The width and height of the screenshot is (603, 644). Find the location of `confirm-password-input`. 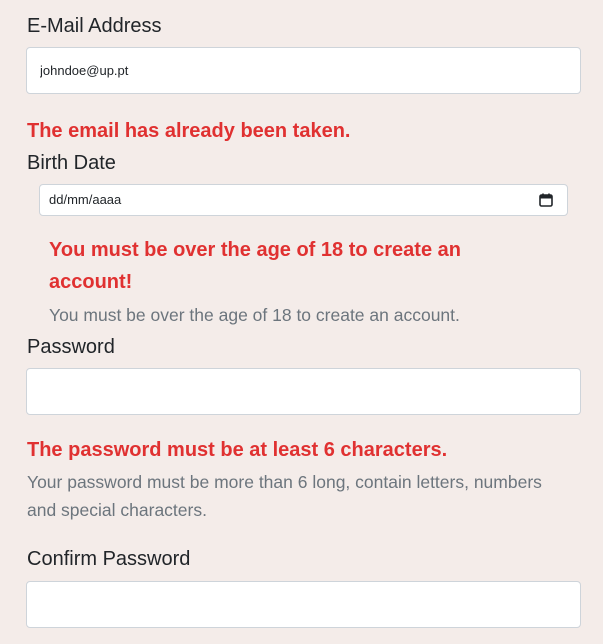

confirm-password-input is located at coordinates (303, 604).